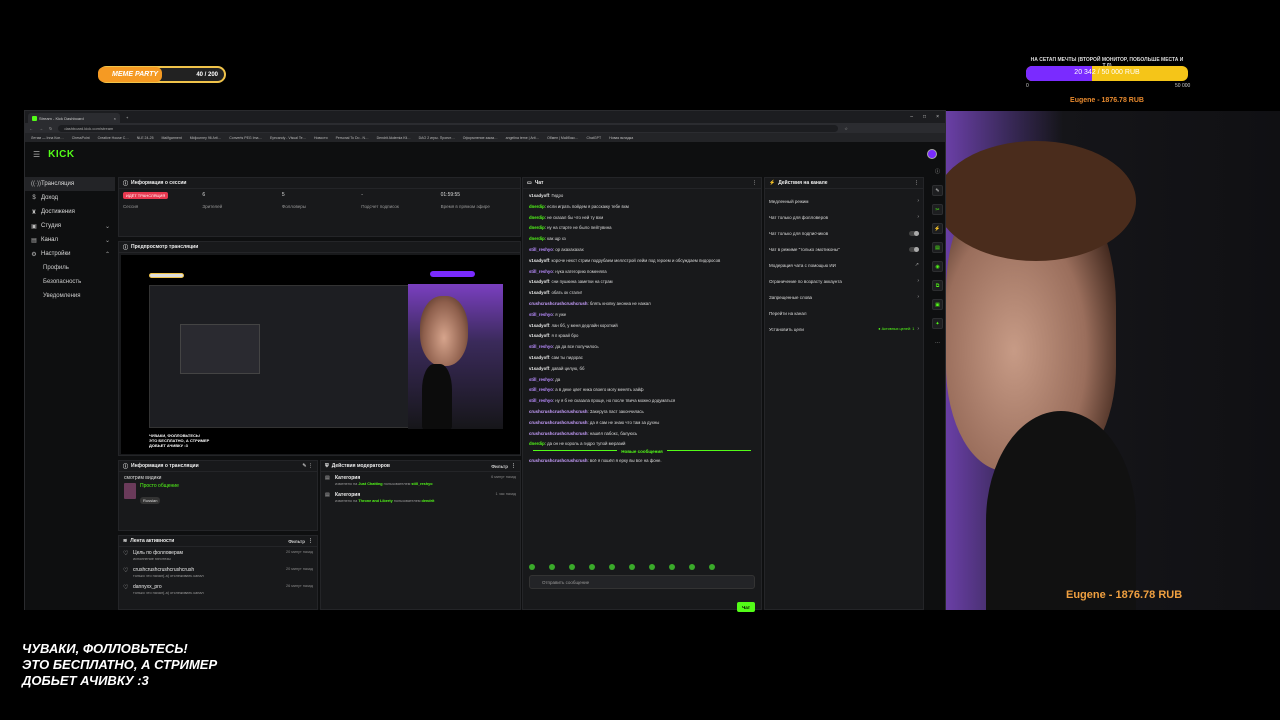 The image size is (1280, 720). Describe the element at coordinates (937, 228) in the screenshot. I see `bolt-icon: ⚡` at that location.